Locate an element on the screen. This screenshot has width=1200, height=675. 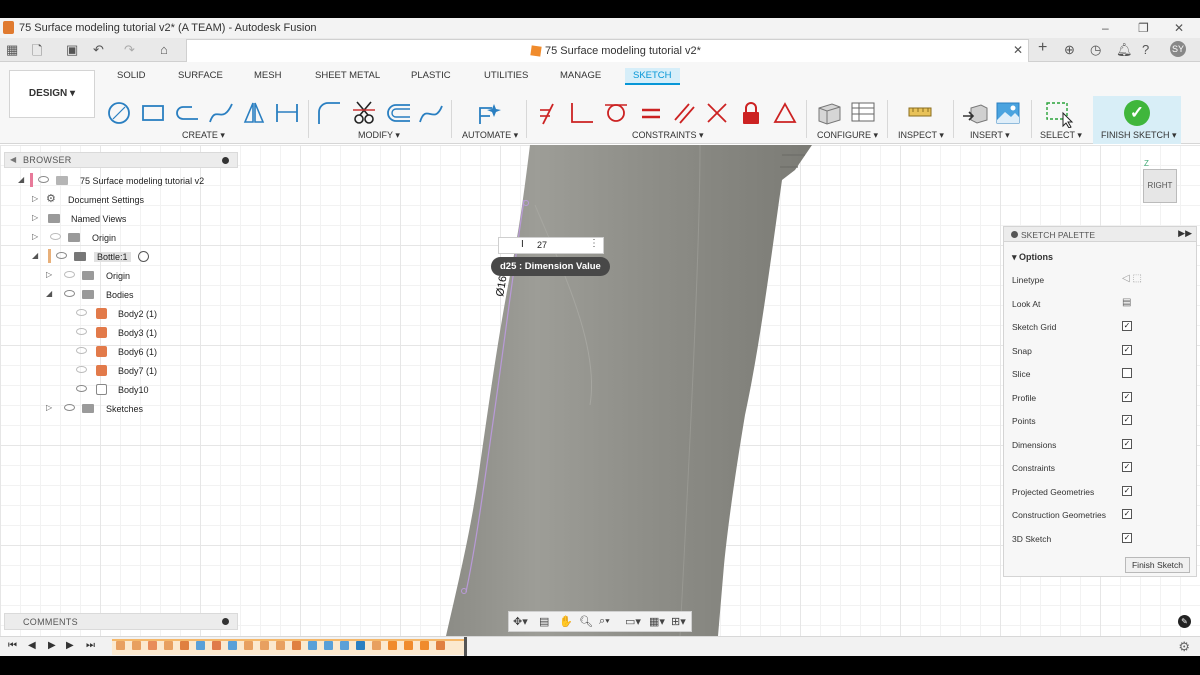
options-section: ▾ Options is located at coordinates (1032, 257).